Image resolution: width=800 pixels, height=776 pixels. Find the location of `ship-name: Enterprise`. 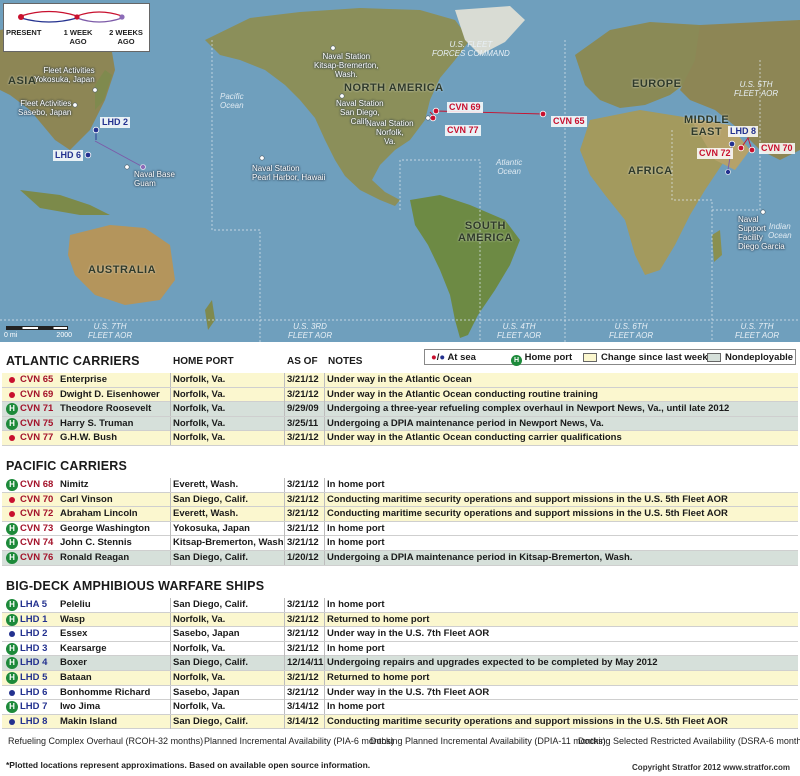

ship-name: Enterprise is located at coordinates (83, 379).